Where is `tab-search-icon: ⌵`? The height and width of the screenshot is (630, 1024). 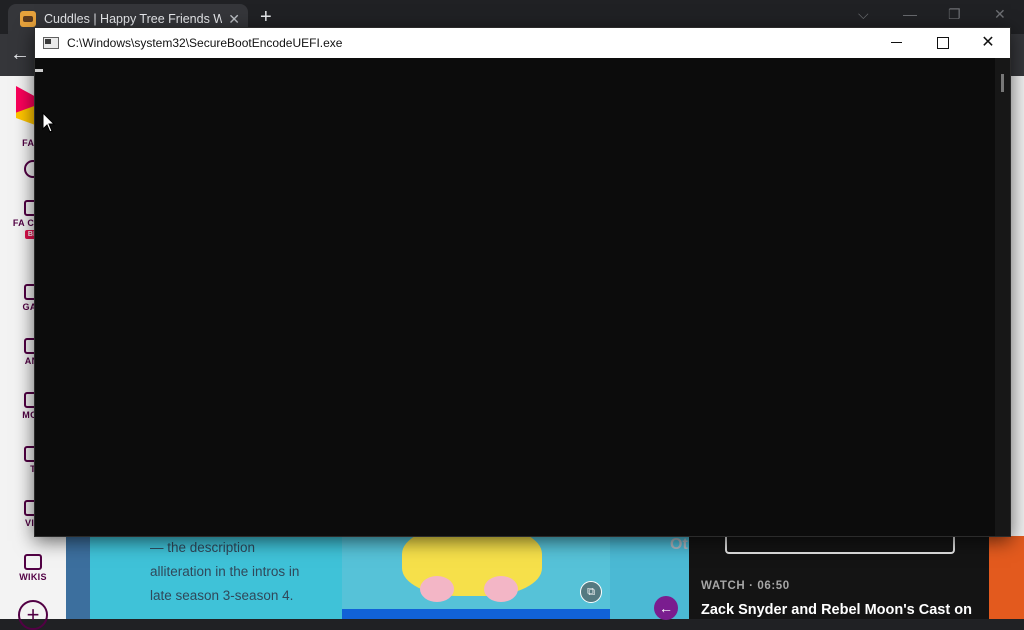 tab-search-icon: ⌵ is located at coordinates (863, 14).